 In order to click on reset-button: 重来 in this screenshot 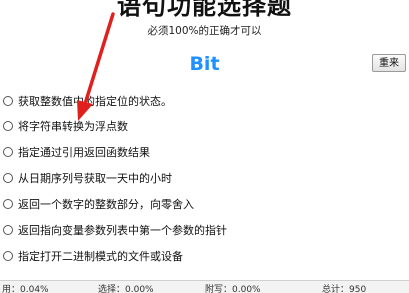, I will do `click(389, 63)`.